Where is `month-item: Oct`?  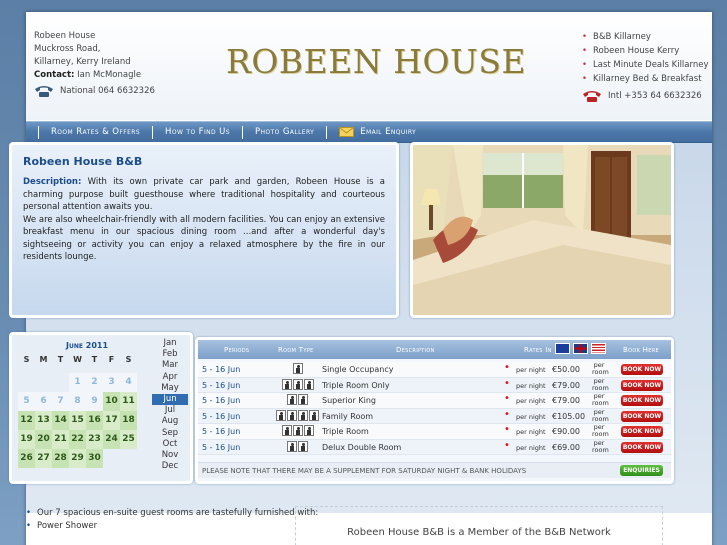
month-item: Oct is located at coordinates (170, 444).